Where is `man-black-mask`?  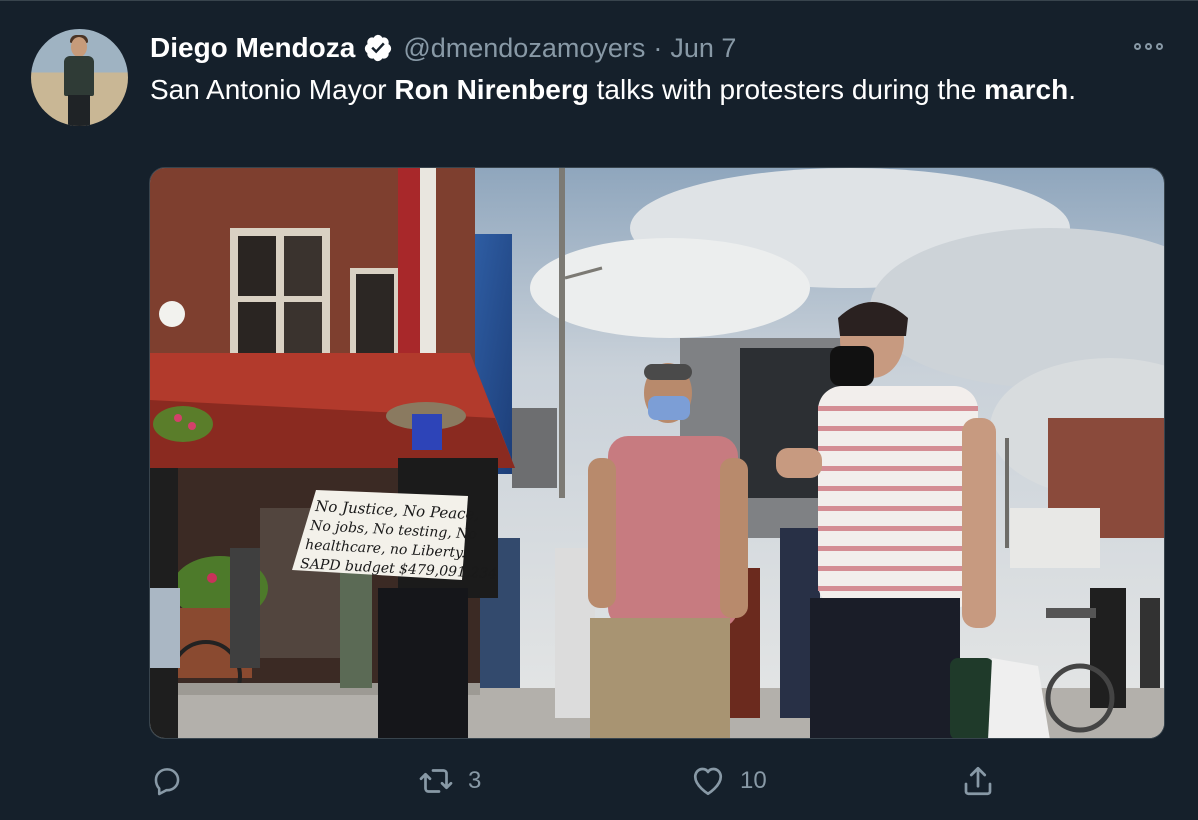
man-black-mask is located at coordinates (852, 366).